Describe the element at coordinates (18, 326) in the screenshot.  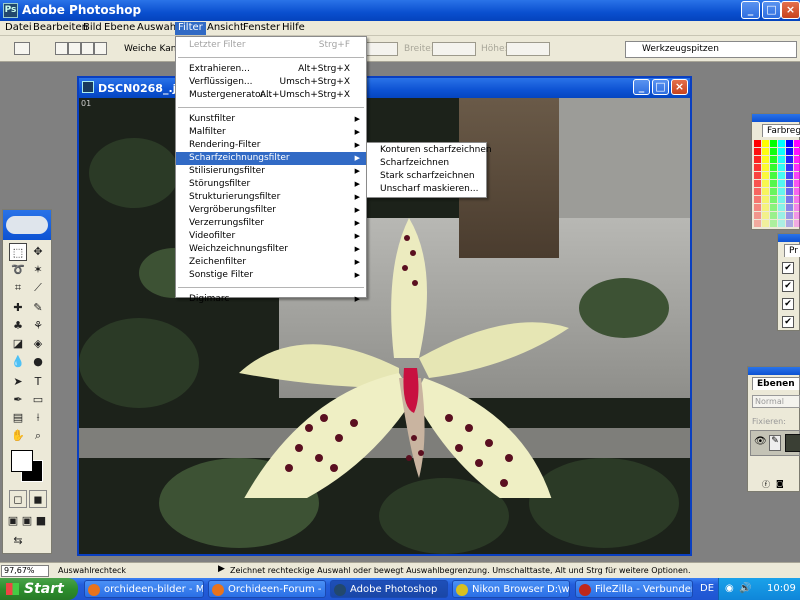
I see `clone-stamp-tool-icon: ♣` at that location.